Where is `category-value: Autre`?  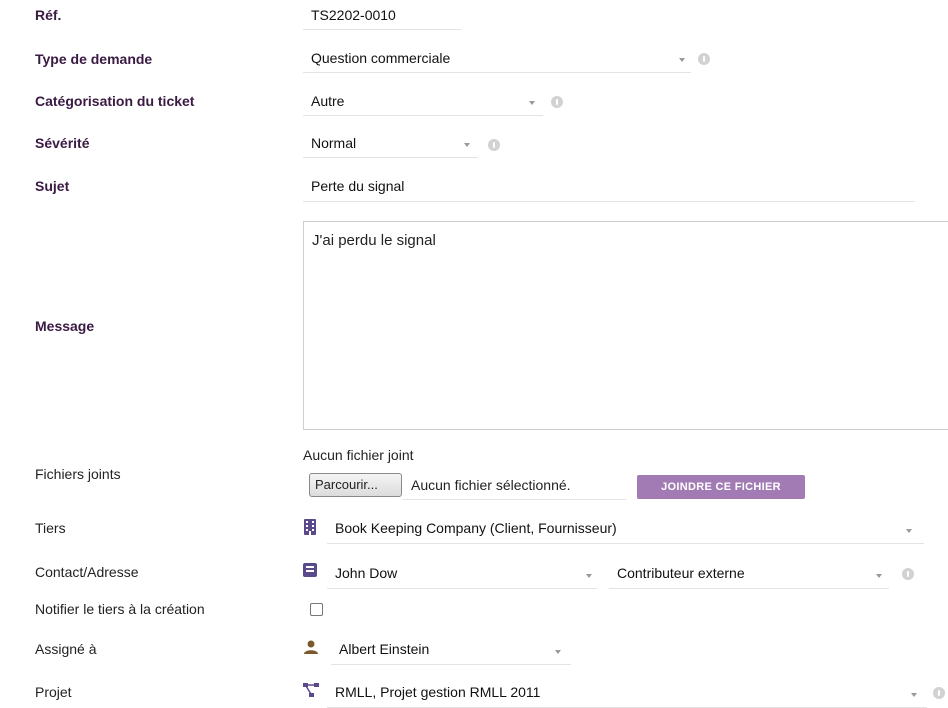
category-value: Autre is located at coordinates (328, 101).